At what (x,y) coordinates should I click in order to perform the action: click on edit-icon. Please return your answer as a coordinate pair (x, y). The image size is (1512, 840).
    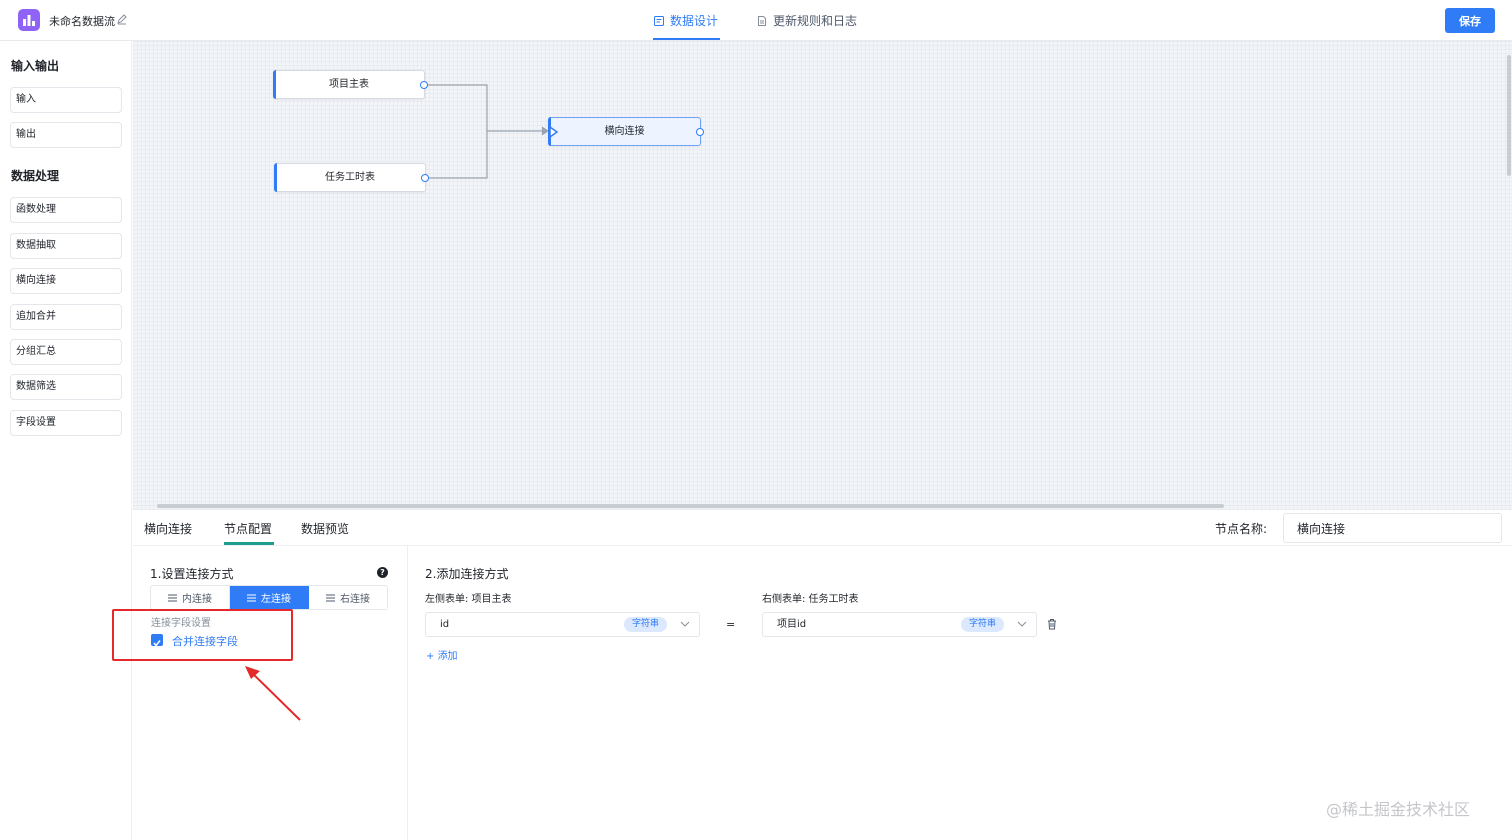
    Looking at the image, I should click on (122, 19).